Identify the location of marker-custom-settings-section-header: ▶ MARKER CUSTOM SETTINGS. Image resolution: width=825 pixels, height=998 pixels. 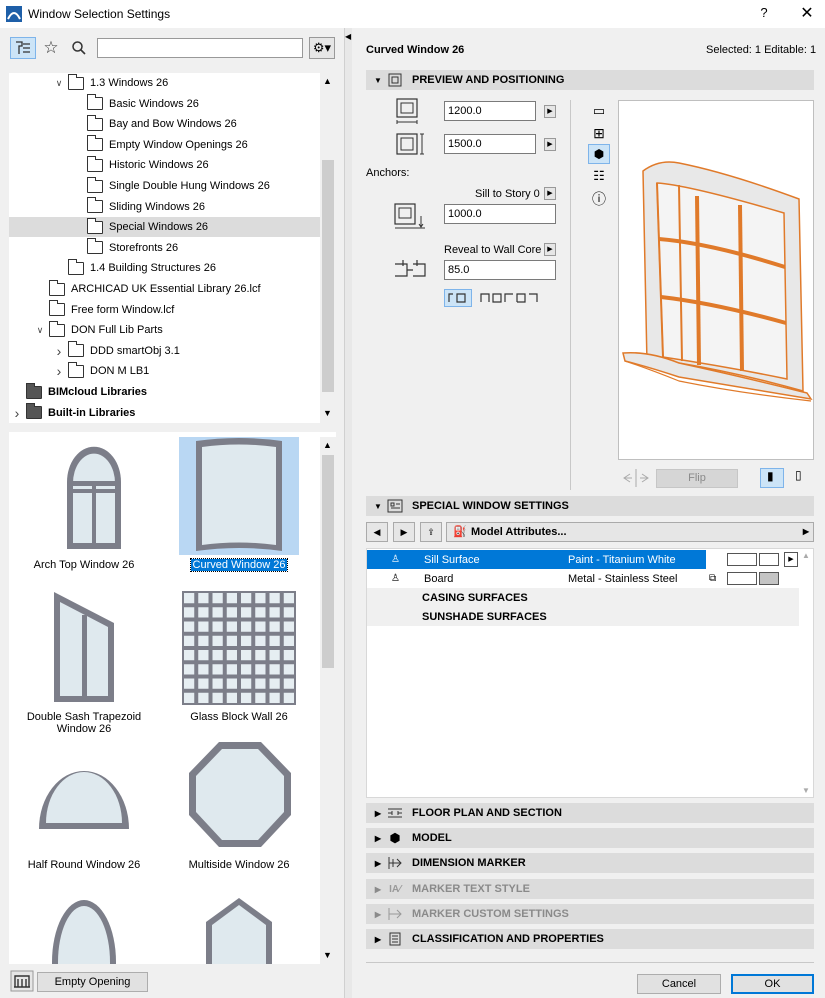
(590, 914).